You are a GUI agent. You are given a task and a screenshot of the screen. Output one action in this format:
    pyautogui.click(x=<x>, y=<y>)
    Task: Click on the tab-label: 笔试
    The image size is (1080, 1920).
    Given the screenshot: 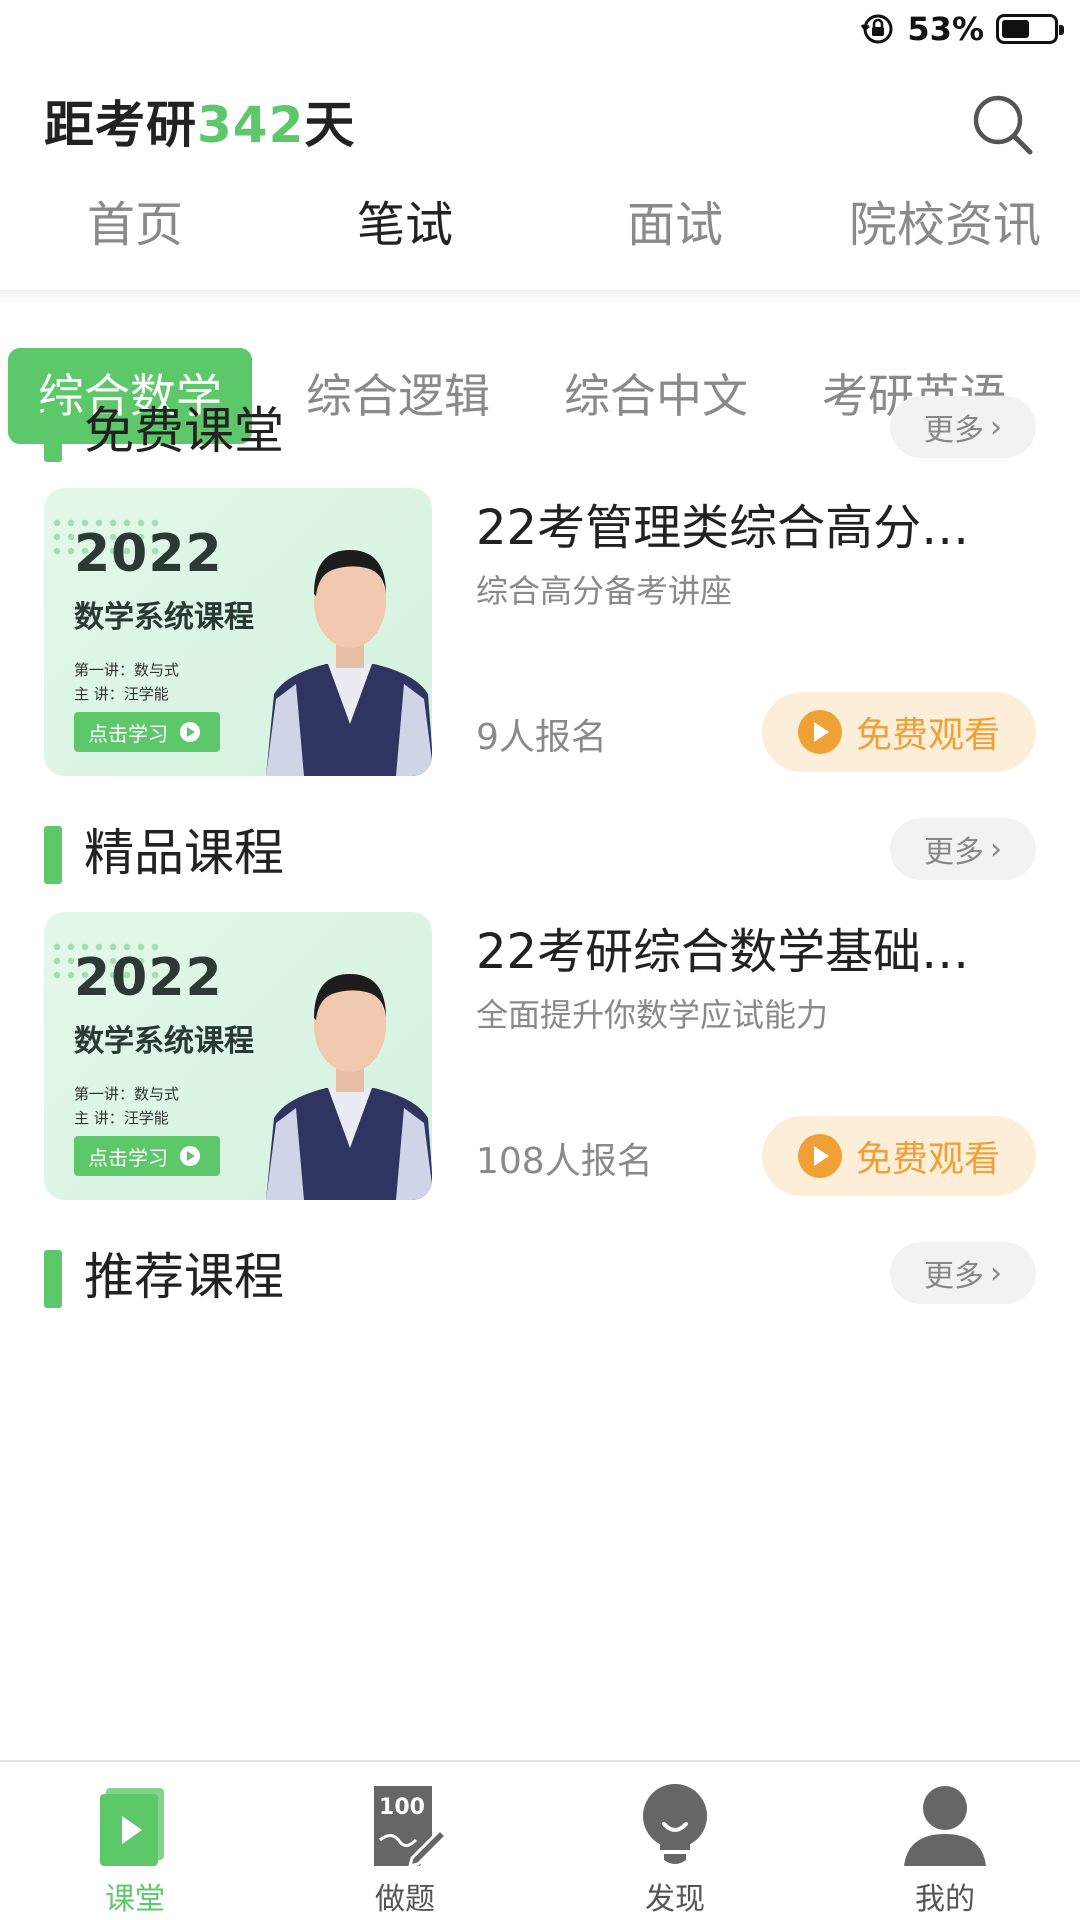 What is the action you would take?
    pyautogui.click(x=404, y=225)
    